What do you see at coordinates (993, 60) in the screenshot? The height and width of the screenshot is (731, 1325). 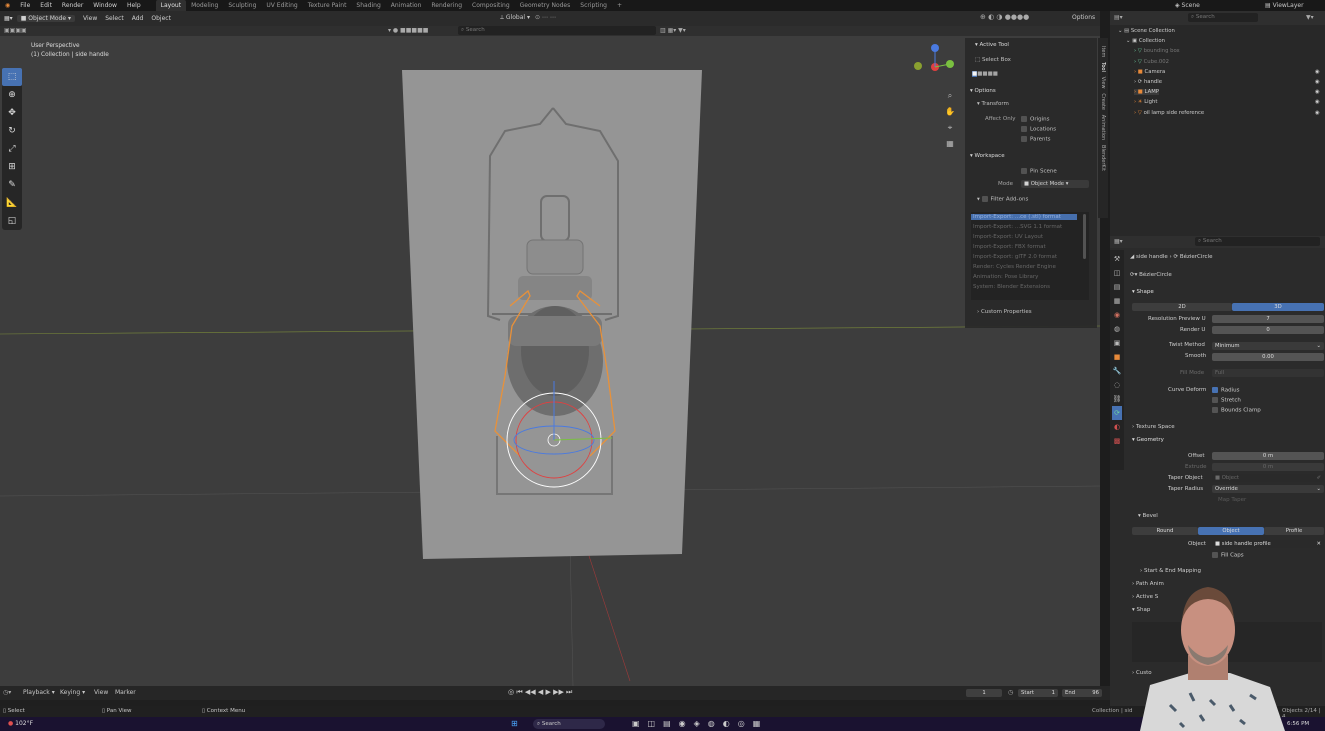 I see `select-box-tool-label: ⬚ Select Box` at bounding box center [993, 60].